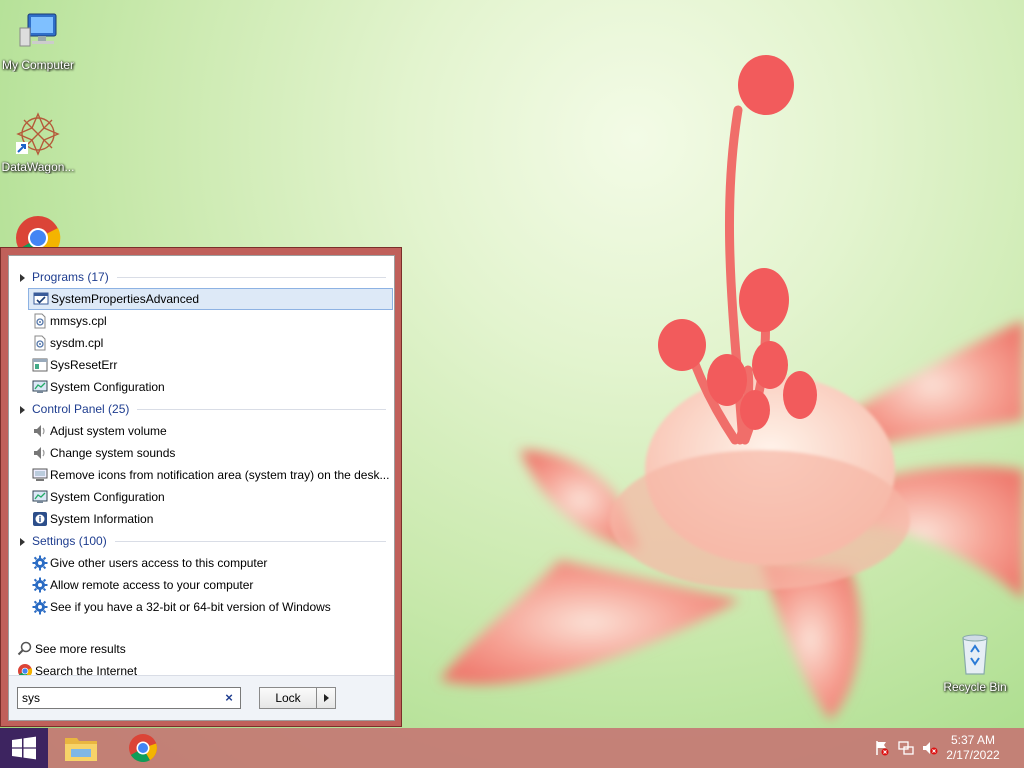 Image resolution: width=1024 pixels, height=768 pixels. What do you see at coordinates (882, 748) in the screenshot?
I see `flag-icon` at bounding box center [882, 748].